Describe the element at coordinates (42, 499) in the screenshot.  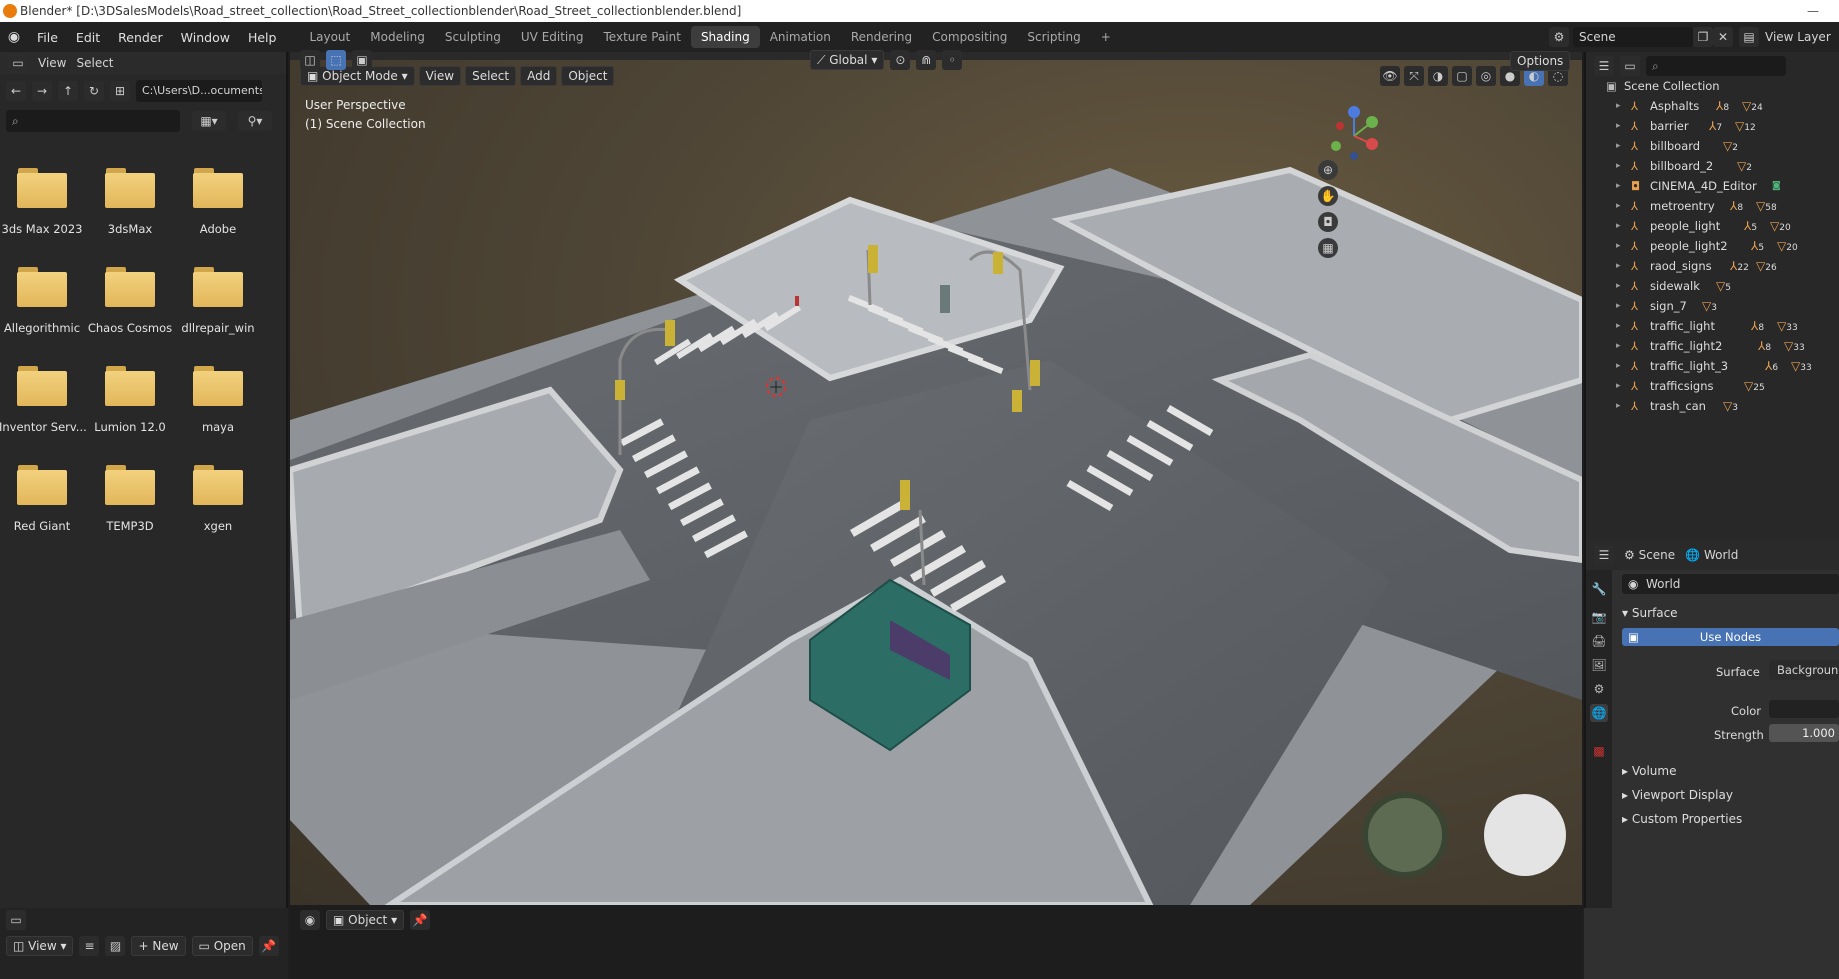
I see `folder-item: Red Giant` at that location.